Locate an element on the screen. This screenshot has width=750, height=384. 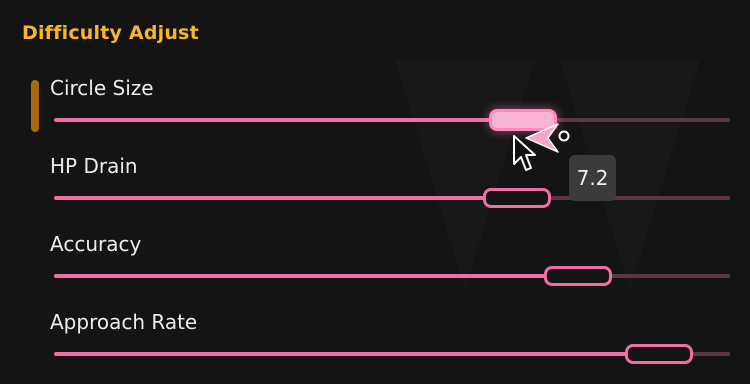
section-title: Difficulty Adjust is located at coordinates (110, 33).